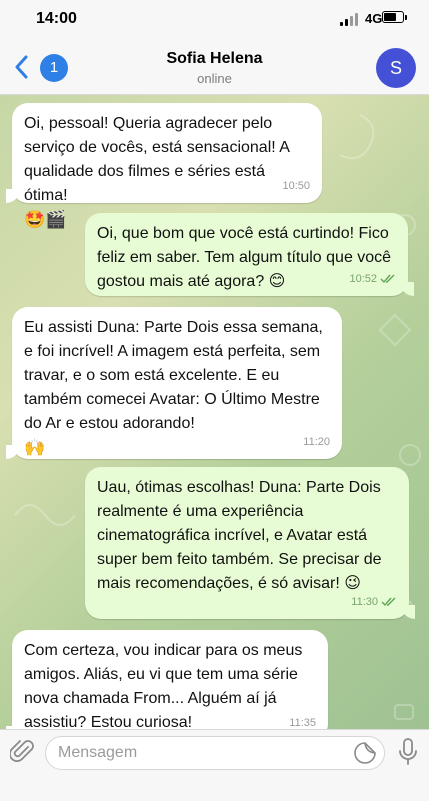  I want to click on message-meta: 11:30, so click(374, 602).